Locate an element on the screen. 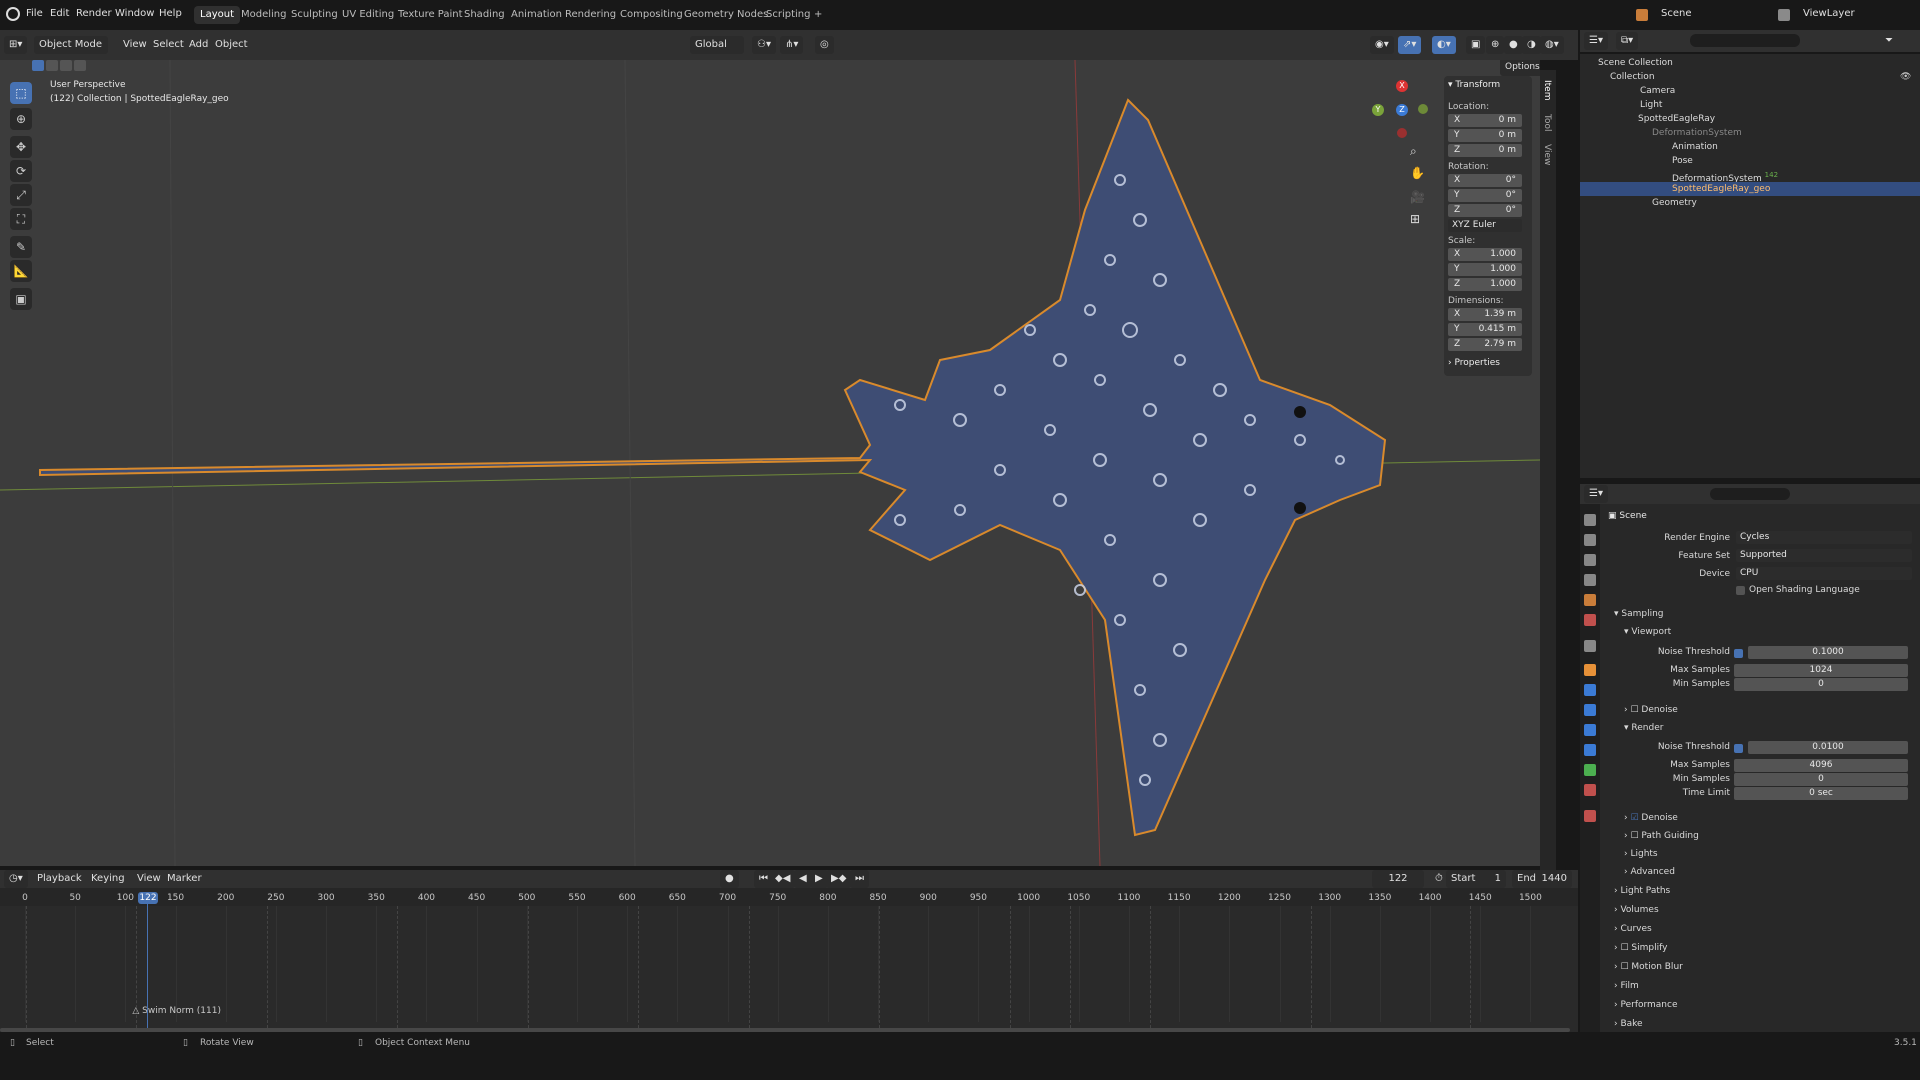  render-noise-threshold-checkbox is located at coordinates (1738, 748).